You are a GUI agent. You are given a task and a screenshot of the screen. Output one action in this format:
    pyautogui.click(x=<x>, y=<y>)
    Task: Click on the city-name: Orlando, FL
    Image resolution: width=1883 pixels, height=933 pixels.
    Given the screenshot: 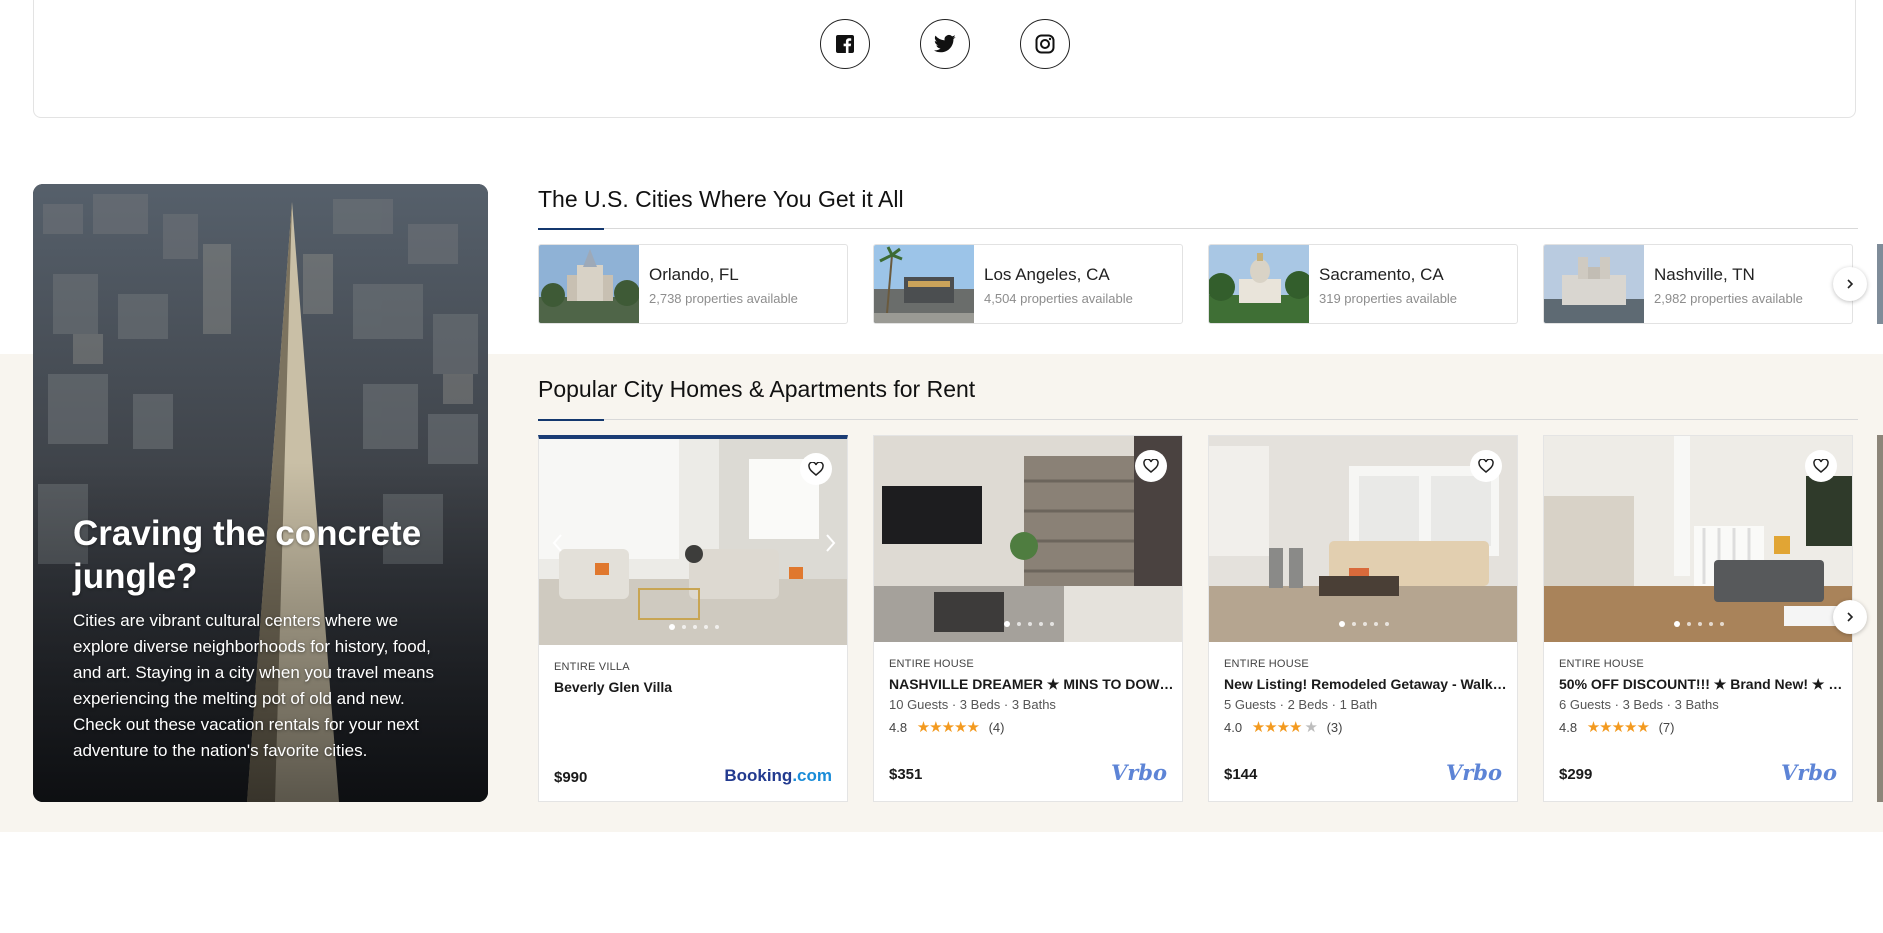 What is the action you would take?
    pyautogui.click(x=694, y=274)
    